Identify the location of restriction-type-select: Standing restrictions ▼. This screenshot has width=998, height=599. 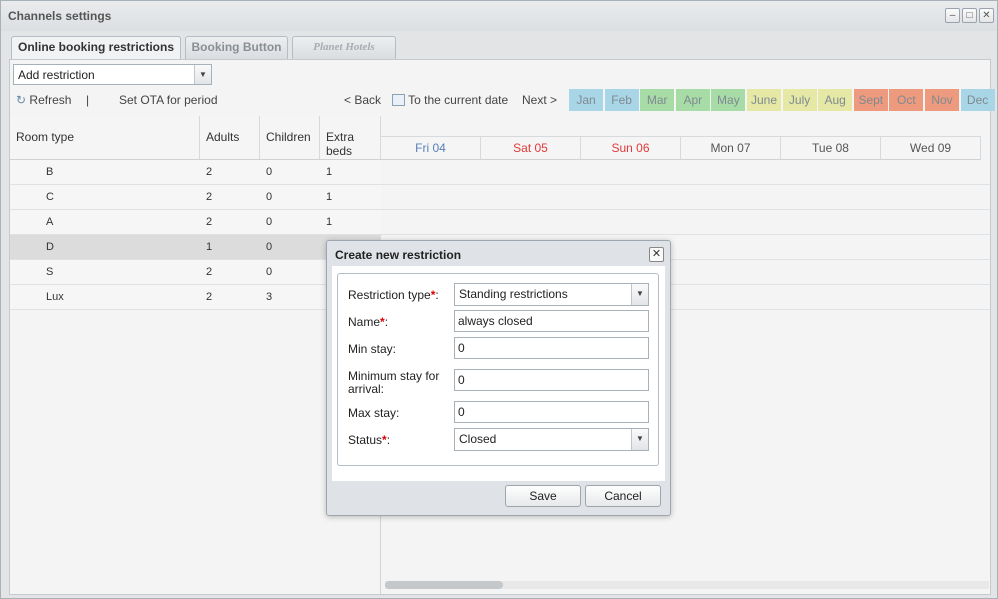
(551, 294).